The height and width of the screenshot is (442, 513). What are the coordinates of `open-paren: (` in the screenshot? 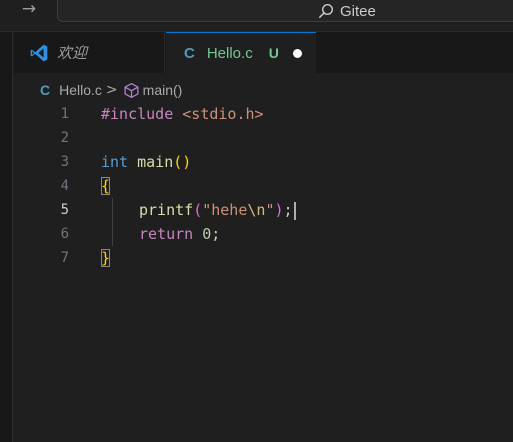 It's located at (198, 210).